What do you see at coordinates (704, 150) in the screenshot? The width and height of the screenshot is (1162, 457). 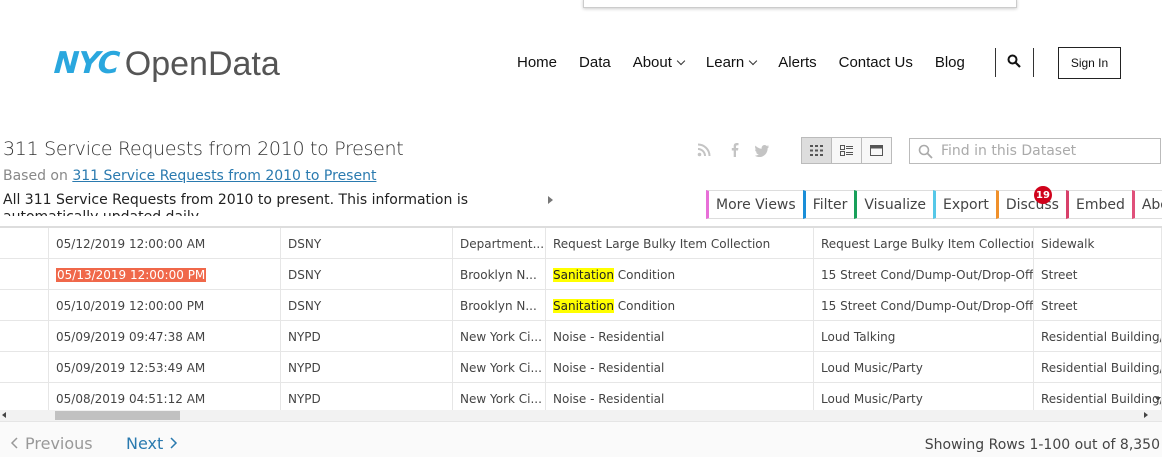 I see `rss-icon` at bounding box center [704, 150].